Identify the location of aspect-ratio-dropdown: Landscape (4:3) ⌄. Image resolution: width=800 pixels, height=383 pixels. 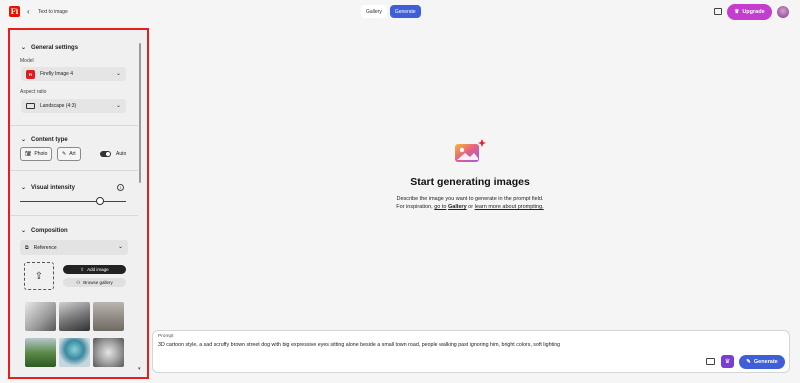
(73, 106).